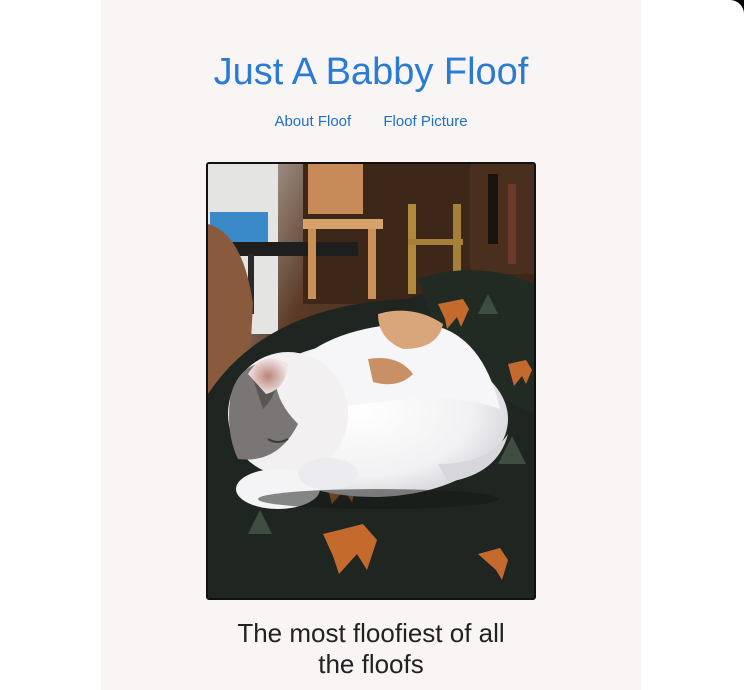  I want to click on photo-caption-line-1: The most floofiest of all, so click(371, 633).